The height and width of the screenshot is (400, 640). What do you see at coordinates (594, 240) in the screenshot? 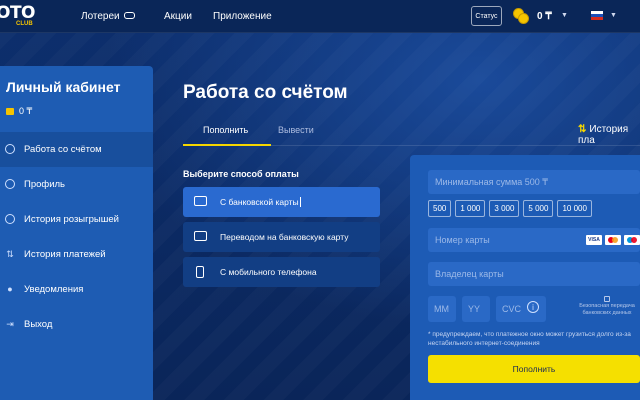
I see `visa-icon: VISA` at bounding box center [594, 240].